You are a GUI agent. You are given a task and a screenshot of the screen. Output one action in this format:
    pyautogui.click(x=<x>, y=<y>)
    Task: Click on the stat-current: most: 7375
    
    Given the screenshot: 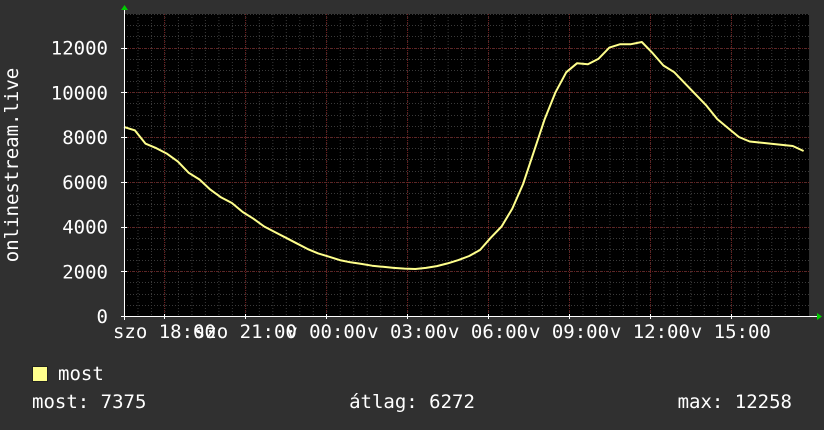 What is the action you would take?
    pyautogui.click(x=89, y=402)
    